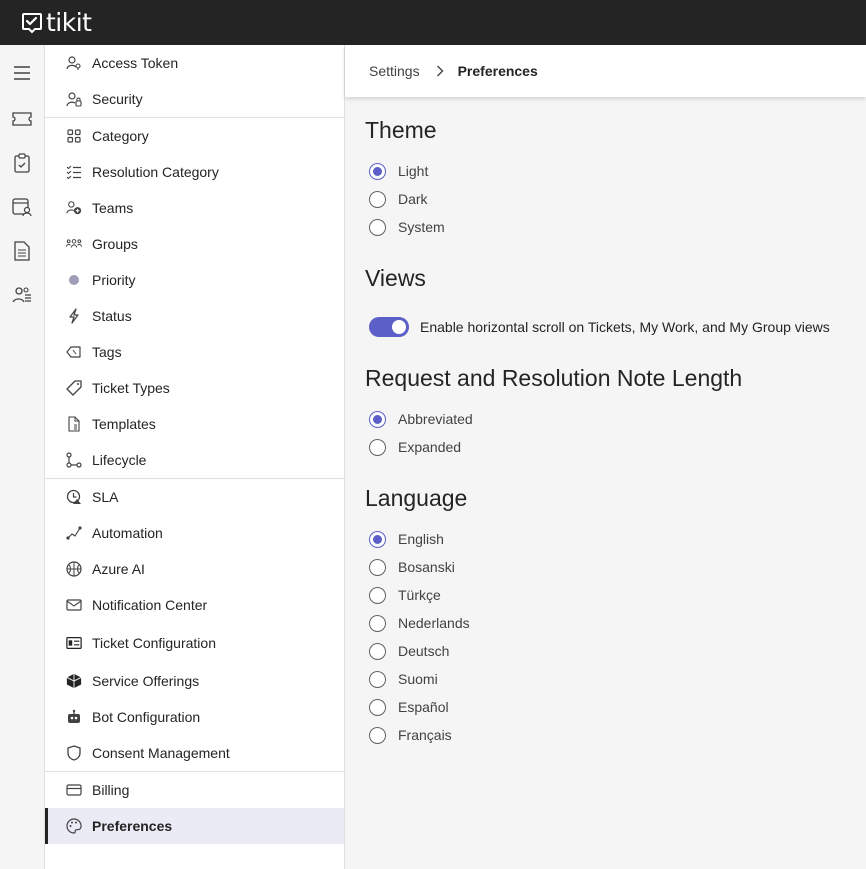 This screenshot has height=869, width=866. What do you see at coordinates (435, 419) in the screenshot?
I see `radio-label: Abbreviated` at bounding box center [435, 419].